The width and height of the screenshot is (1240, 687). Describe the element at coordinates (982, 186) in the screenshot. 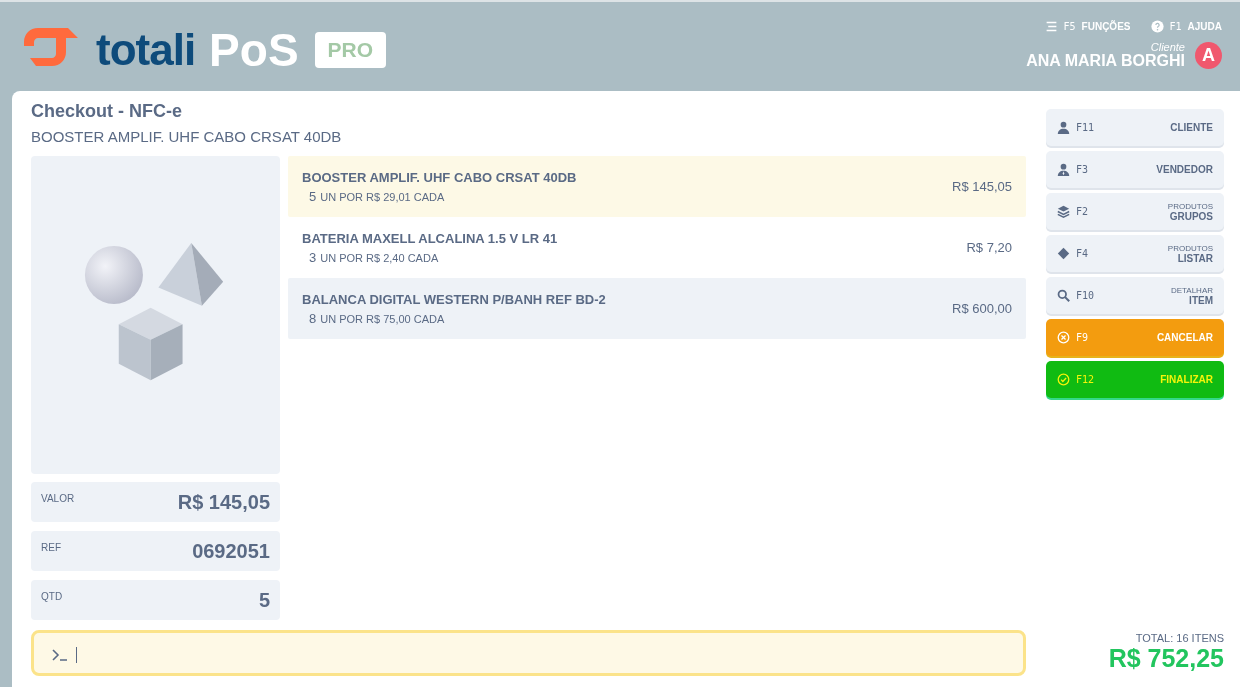

I see `item-total: R$ 145,05` at that location.